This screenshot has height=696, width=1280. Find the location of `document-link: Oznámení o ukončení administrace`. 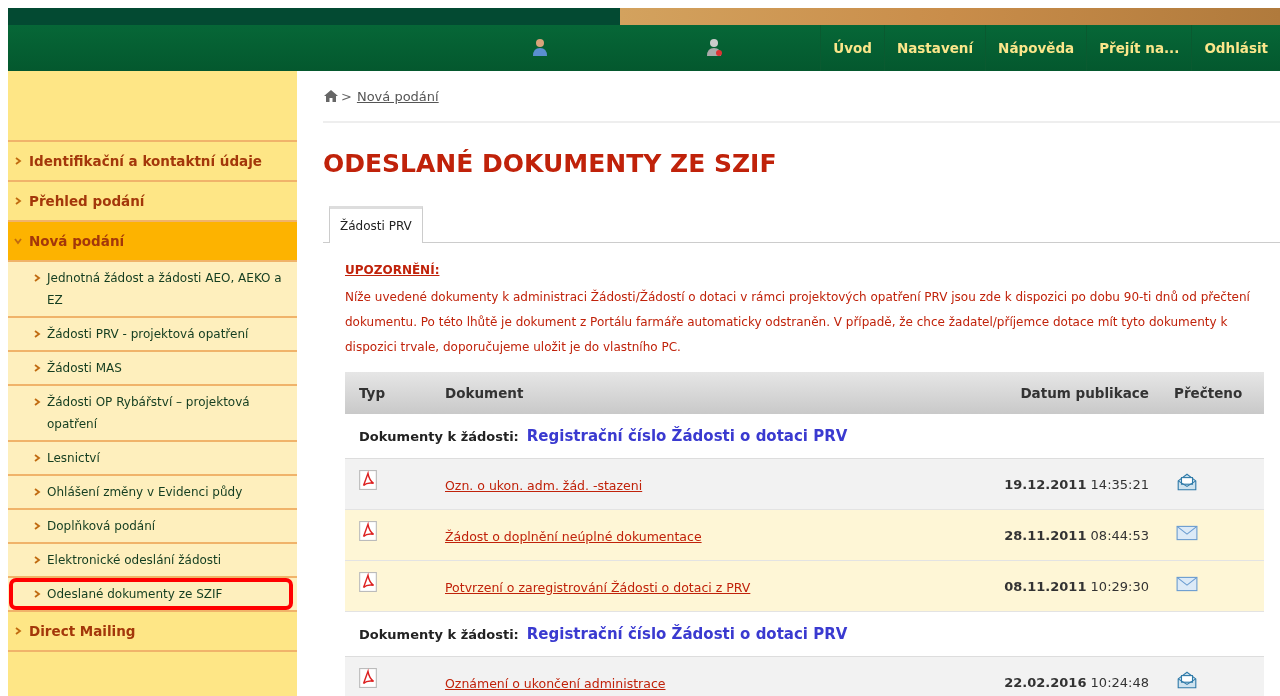

document-link: Oznámení o ukončení administrace is located at coordinates (555, 683).